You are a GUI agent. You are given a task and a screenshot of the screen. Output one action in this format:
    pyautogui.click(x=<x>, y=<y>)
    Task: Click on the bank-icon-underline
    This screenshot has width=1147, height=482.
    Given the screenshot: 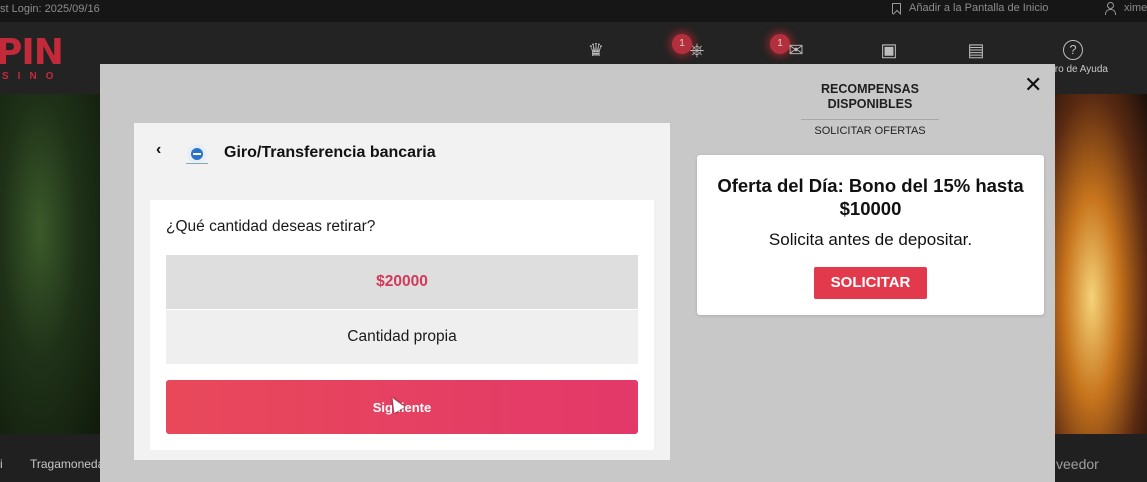 What is the action you would take?
    pyautogui.click(x=197, y=163)
    